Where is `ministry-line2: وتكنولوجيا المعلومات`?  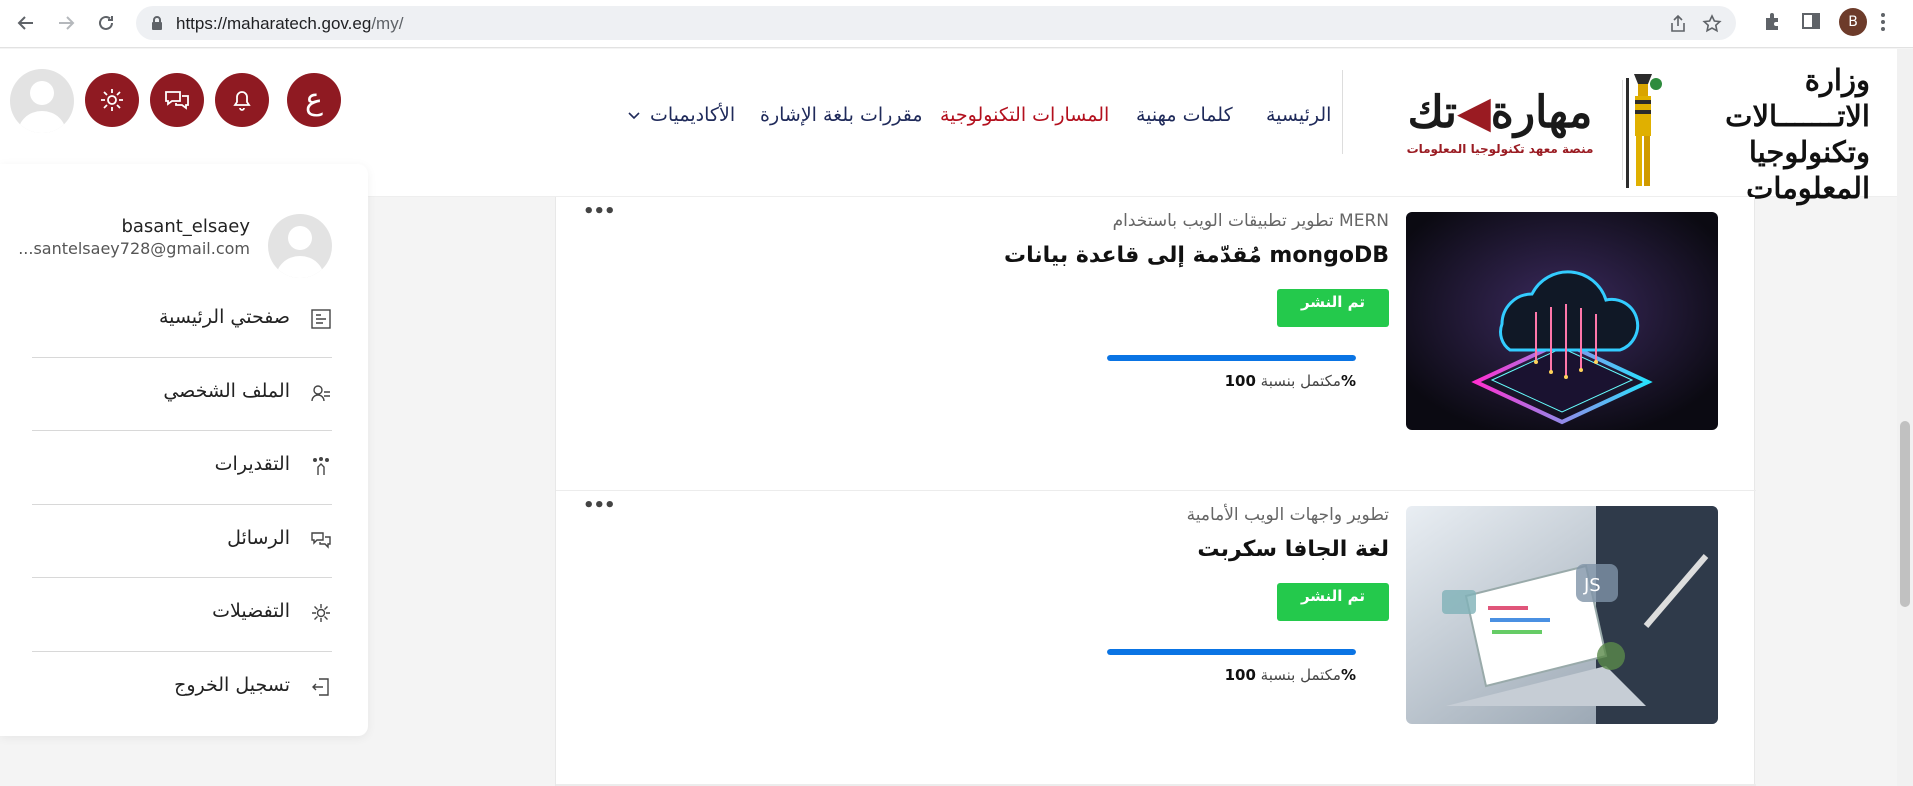 ministry-line2: وتكنولوجيا المعلومات is located at coordinates (1808, 170).